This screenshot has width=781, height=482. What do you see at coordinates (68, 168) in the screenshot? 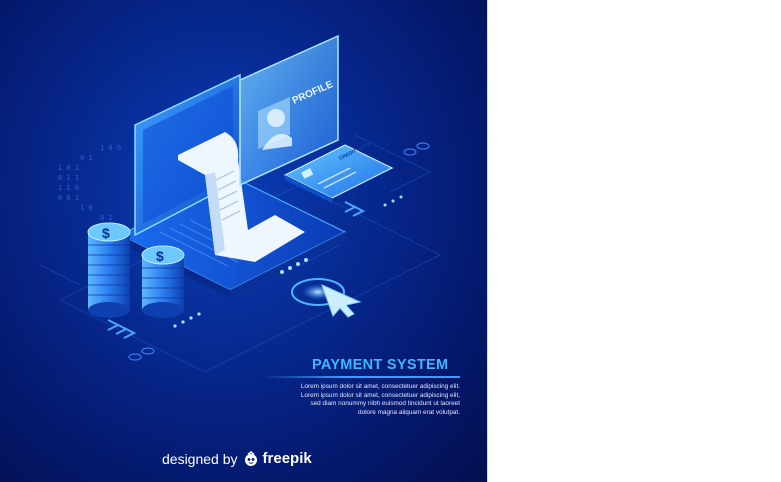
I see `svg-text: 1 0 1` at bounding box center [68, 168].